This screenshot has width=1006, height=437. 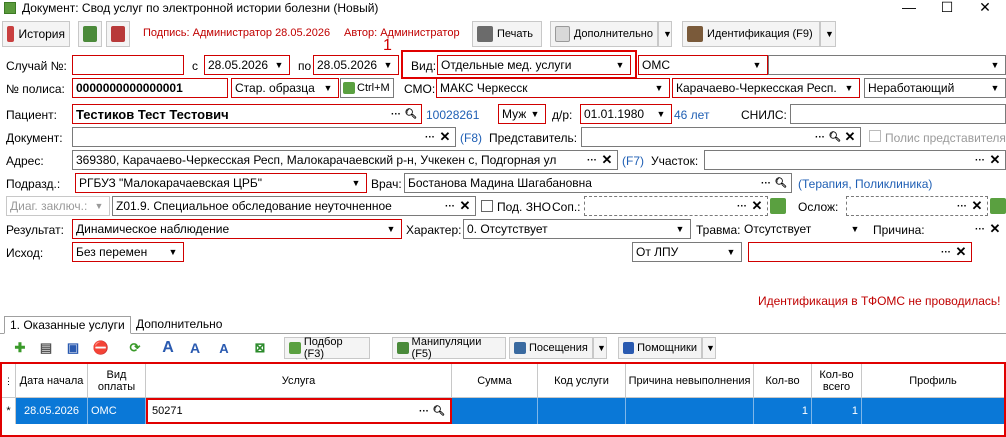 What do you see at coordinates (551, 348) in the screenshot?
I see `visits-button: Посещения` at bounding box center [551, 348].